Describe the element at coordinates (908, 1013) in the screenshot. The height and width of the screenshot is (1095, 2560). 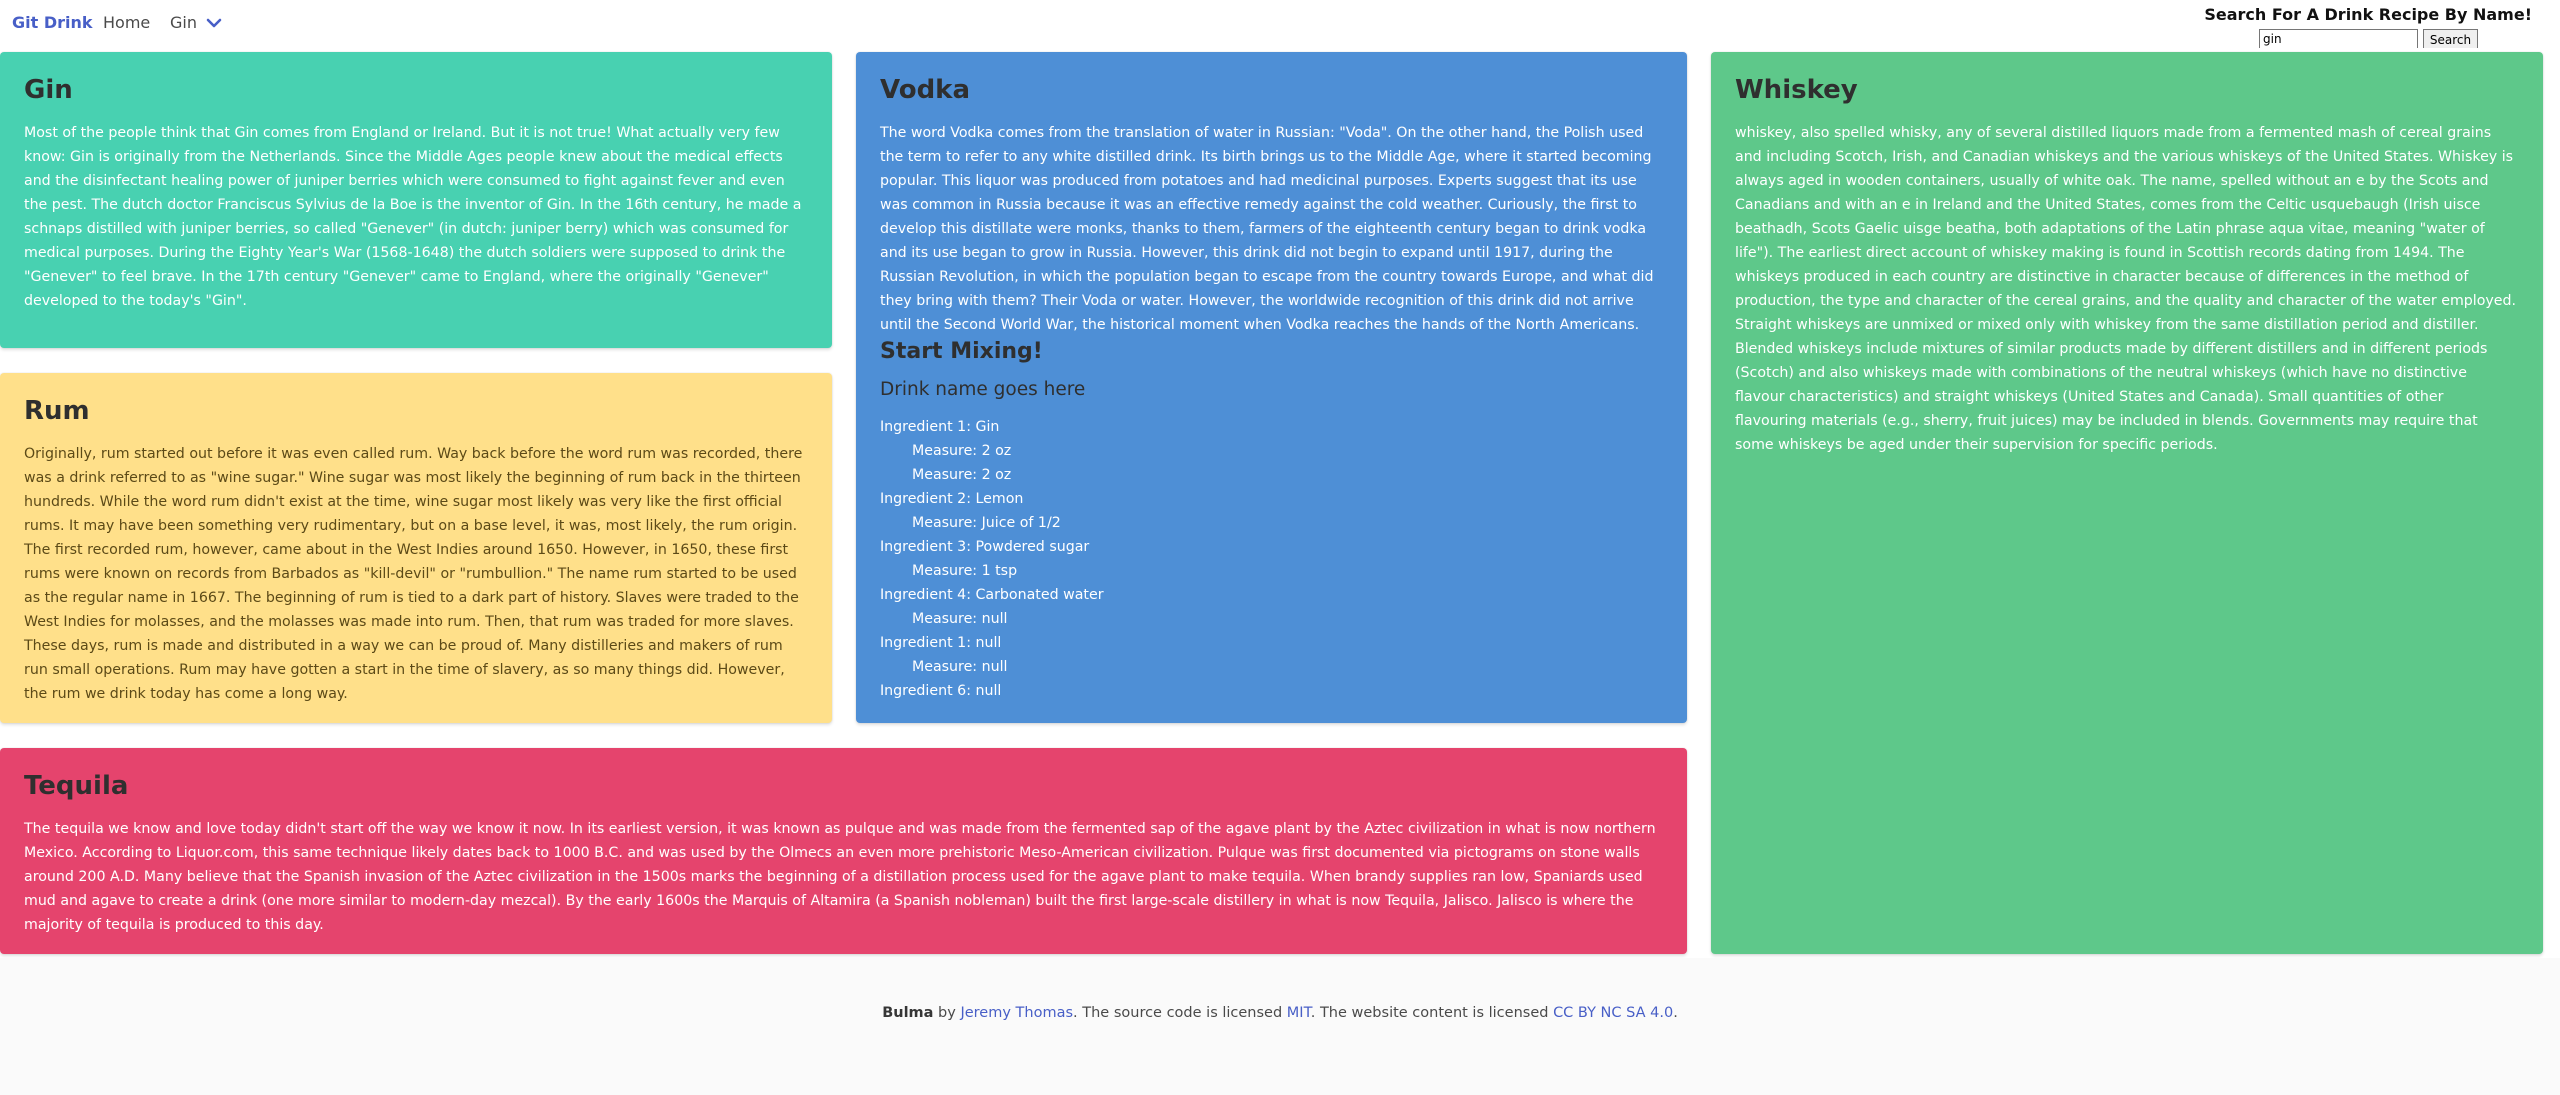
I see `footer-bulma: Bulma` at that location.